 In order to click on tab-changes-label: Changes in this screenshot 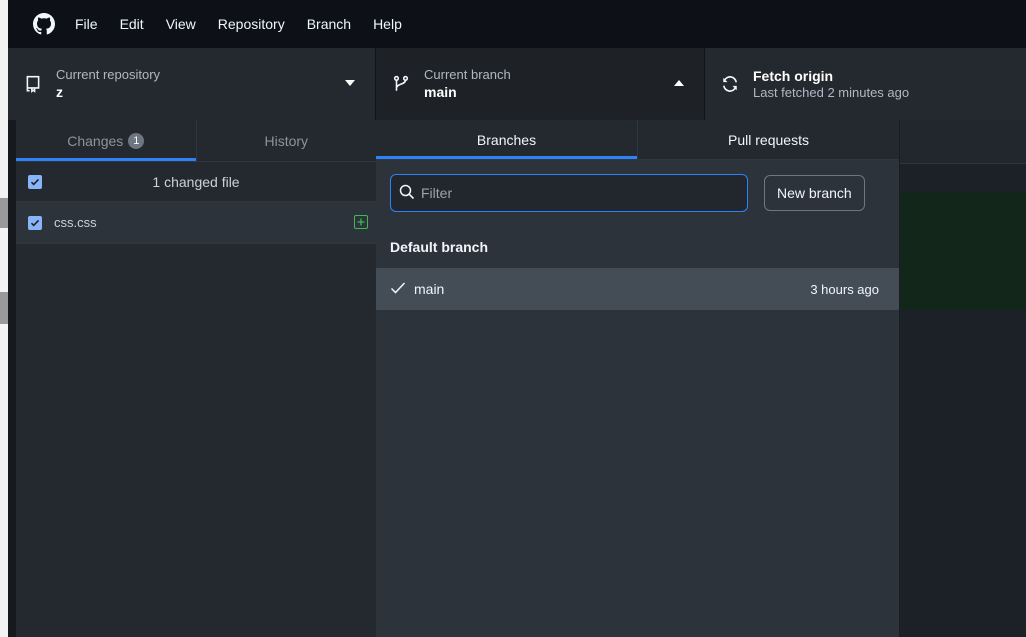, I will do `click(95, 140)`.